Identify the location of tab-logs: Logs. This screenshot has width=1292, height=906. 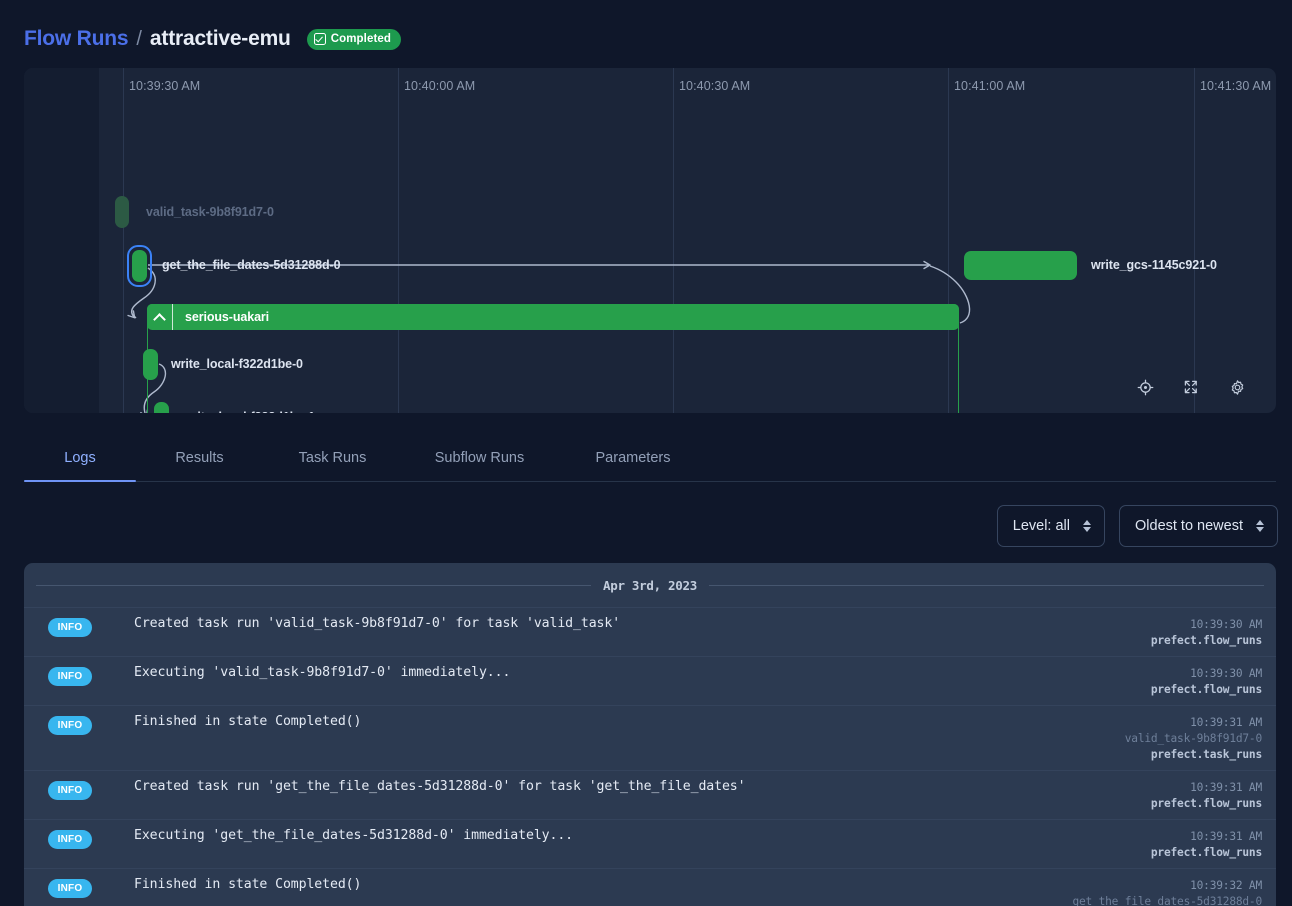
(80, 458).